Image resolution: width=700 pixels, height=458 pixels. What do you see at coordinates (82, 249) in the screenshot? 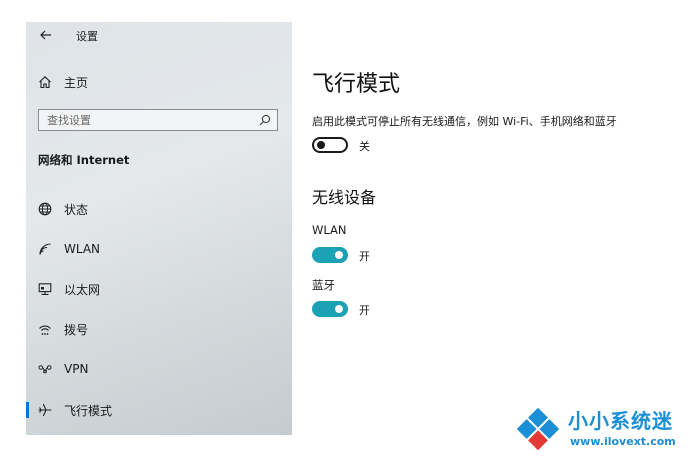
I see `sidebar-item-label: WLAN` at bounding box center [82, 249].